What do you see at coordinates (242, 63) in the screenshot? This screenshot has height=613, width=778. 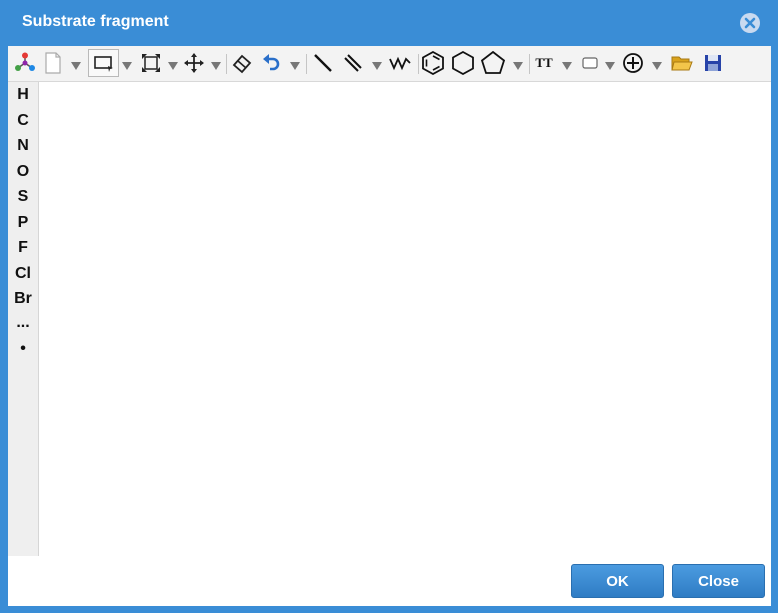 I see `eraser-icon` at bounding box center [242, 63].